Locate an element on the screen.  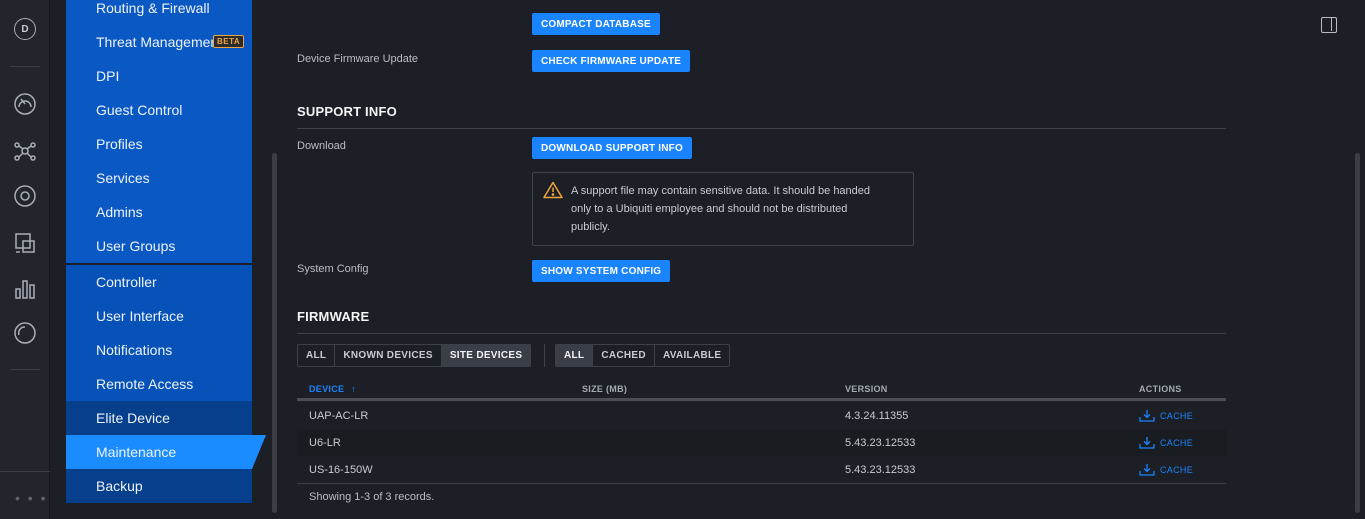
nav-item-label: Services is located at coordinates (123, 178).